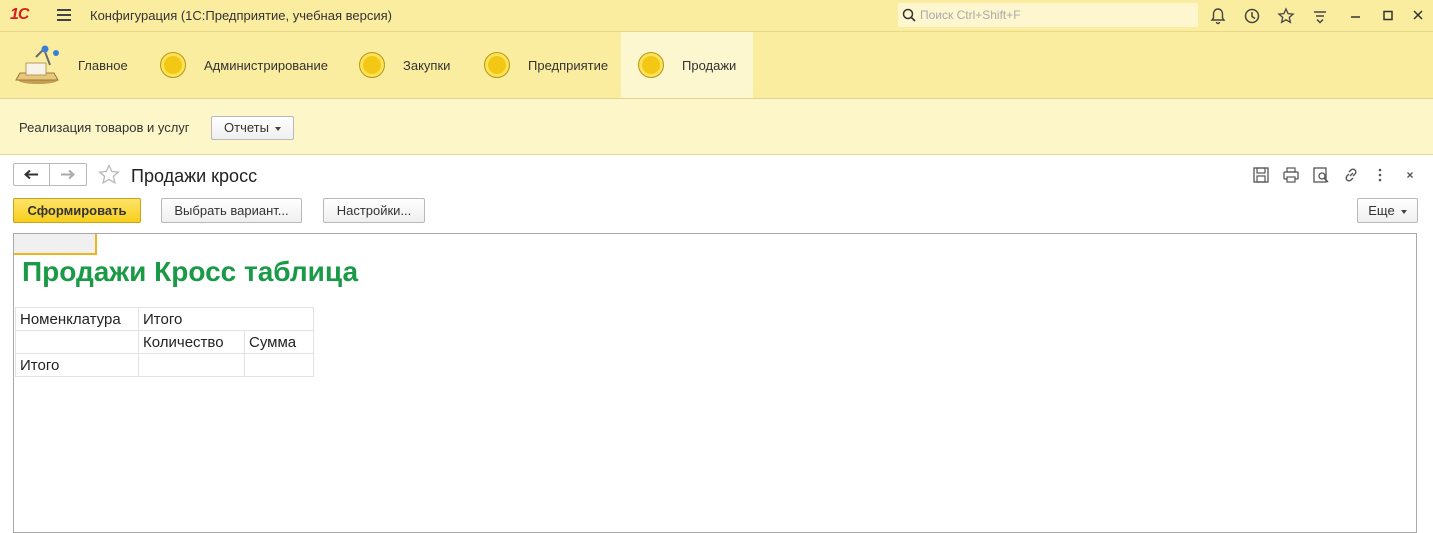 This screenshot has height=533, width=1433. I want to click on settings-menu-icon, so click(1320, 16).